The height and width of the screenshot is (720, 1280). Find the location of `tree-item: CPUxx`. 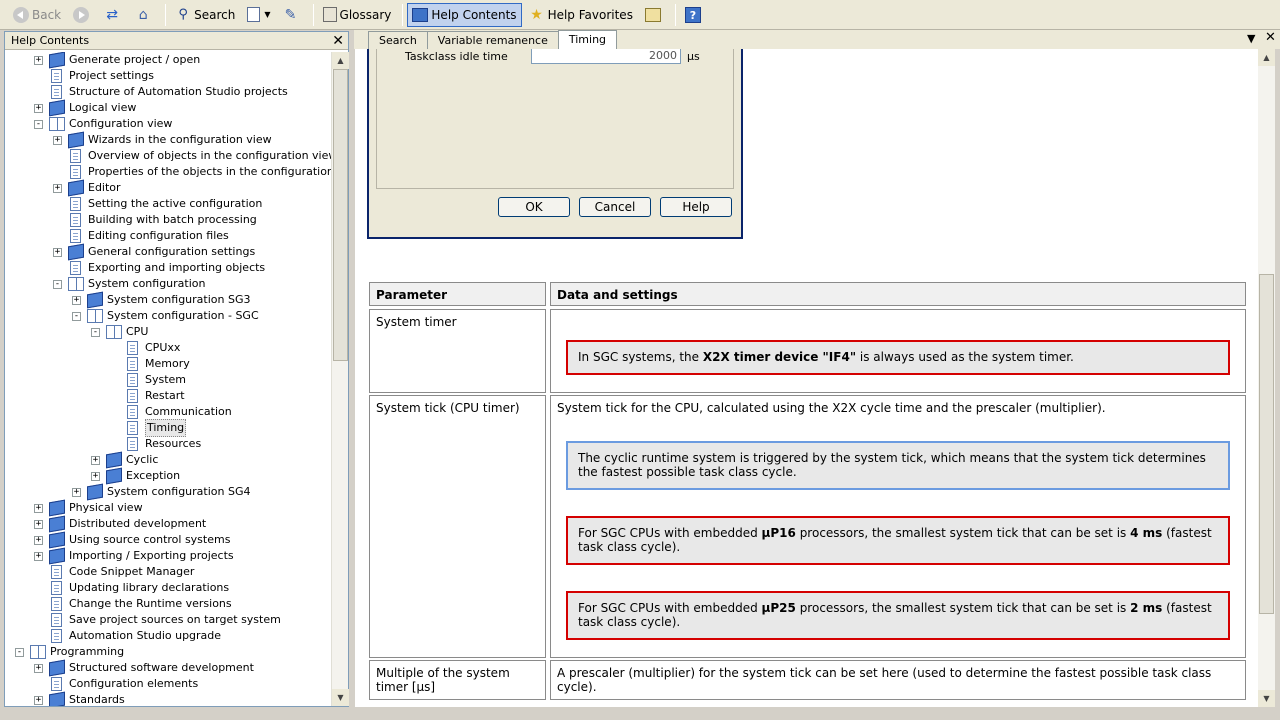

tree-item: CPUxx is located at coordinates (145, 348).